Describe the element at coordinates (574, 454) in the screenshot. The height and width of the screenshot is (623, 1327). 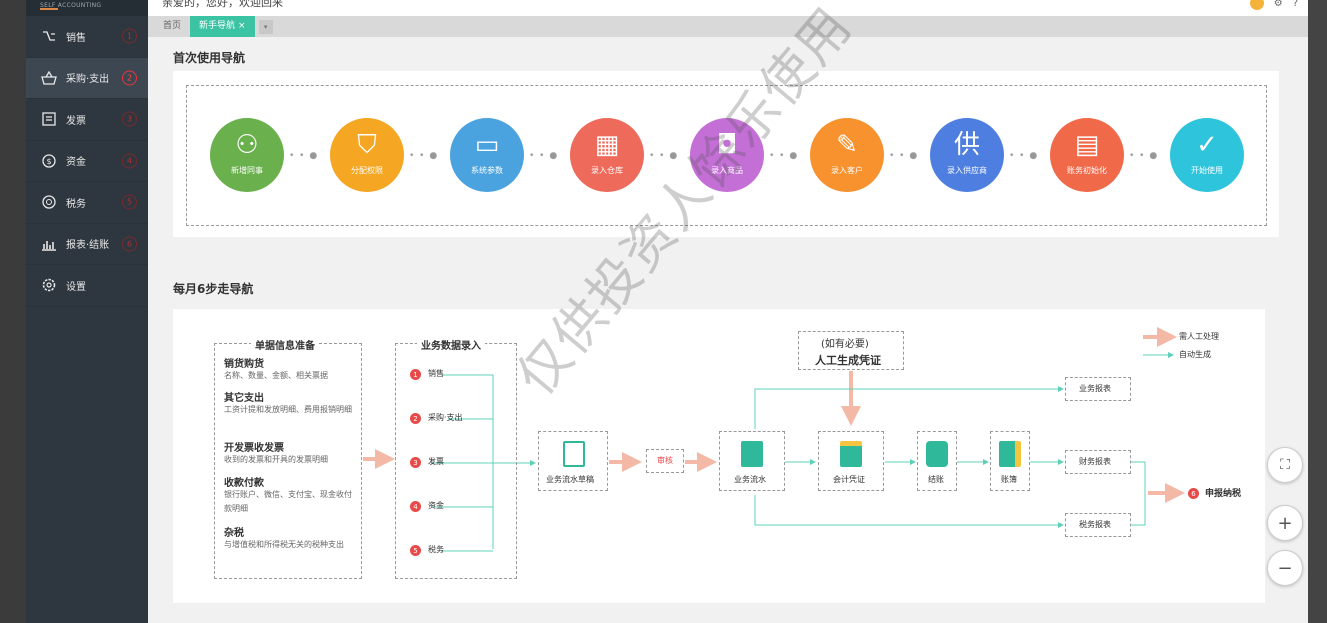
I see `draft-doc-icon` at that location.